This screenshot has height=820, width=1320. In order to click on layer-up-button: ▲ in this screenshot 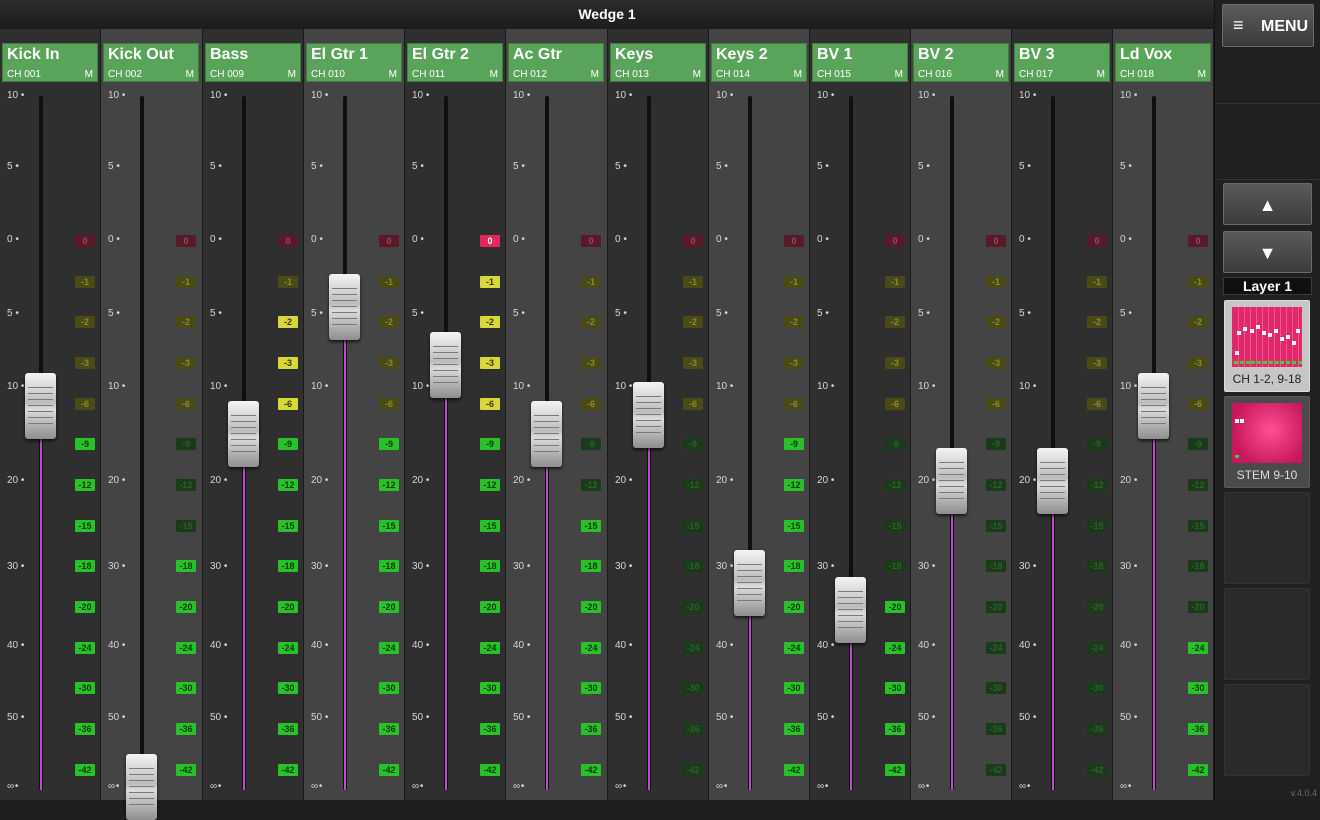, I will do `click(1267, 204)`.